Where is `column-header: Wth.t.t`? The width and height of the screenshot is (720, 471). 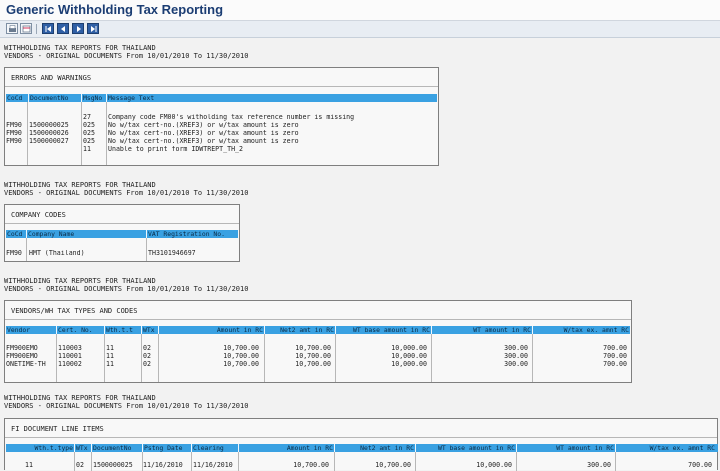
column-header: Wth.t.t is located at coordinates (123, 330).